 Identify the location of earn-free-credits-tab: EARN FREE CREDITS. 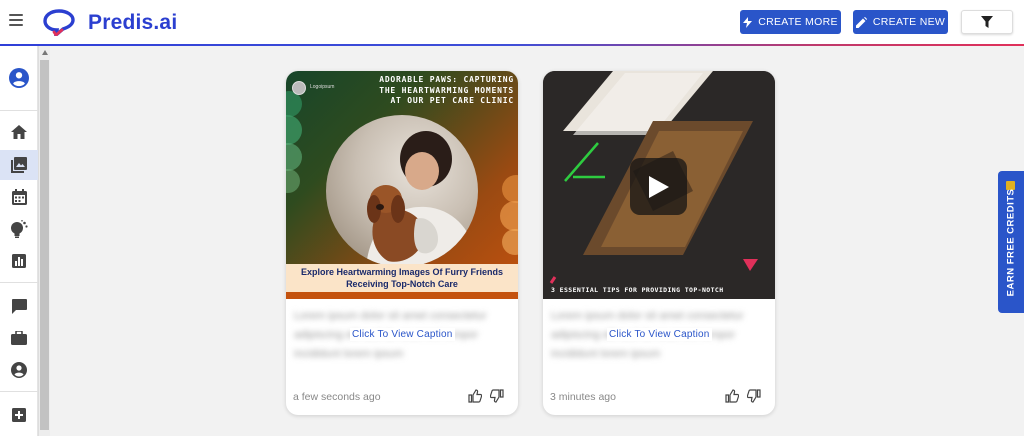
(1011, 242).